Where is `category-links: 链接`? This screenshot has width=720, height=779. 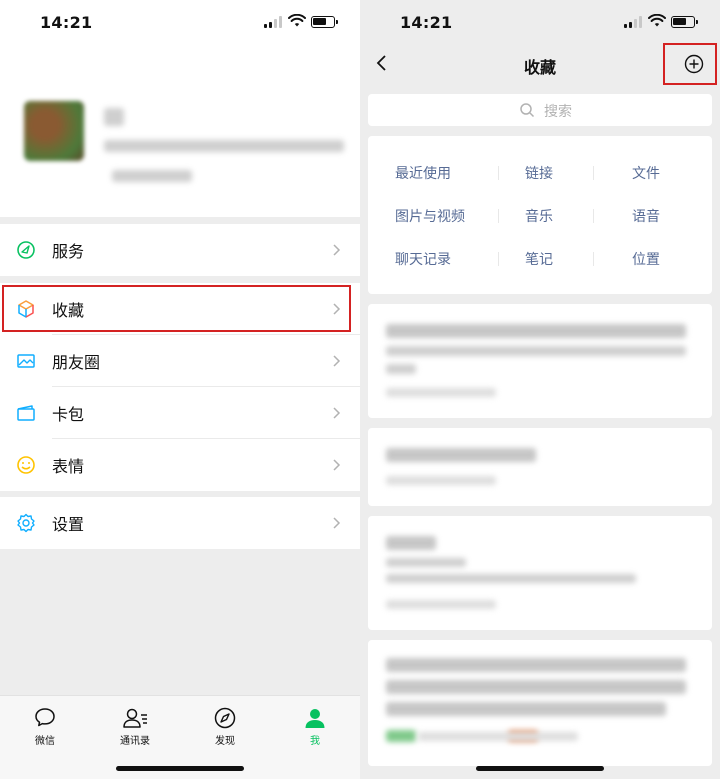 category-links: 链接 is located at coordinates (539, 173).